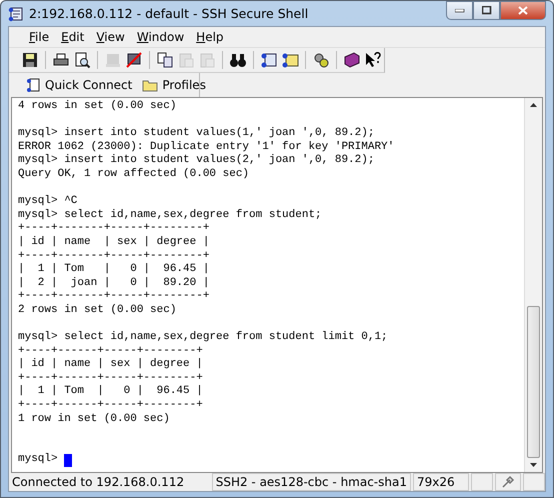 The height and width of the screenshot is (498, 554). What do you see at coordinates (72, 37) in the screenshot?
I see `menu-item: Edit` at bounding box center [72, 37].